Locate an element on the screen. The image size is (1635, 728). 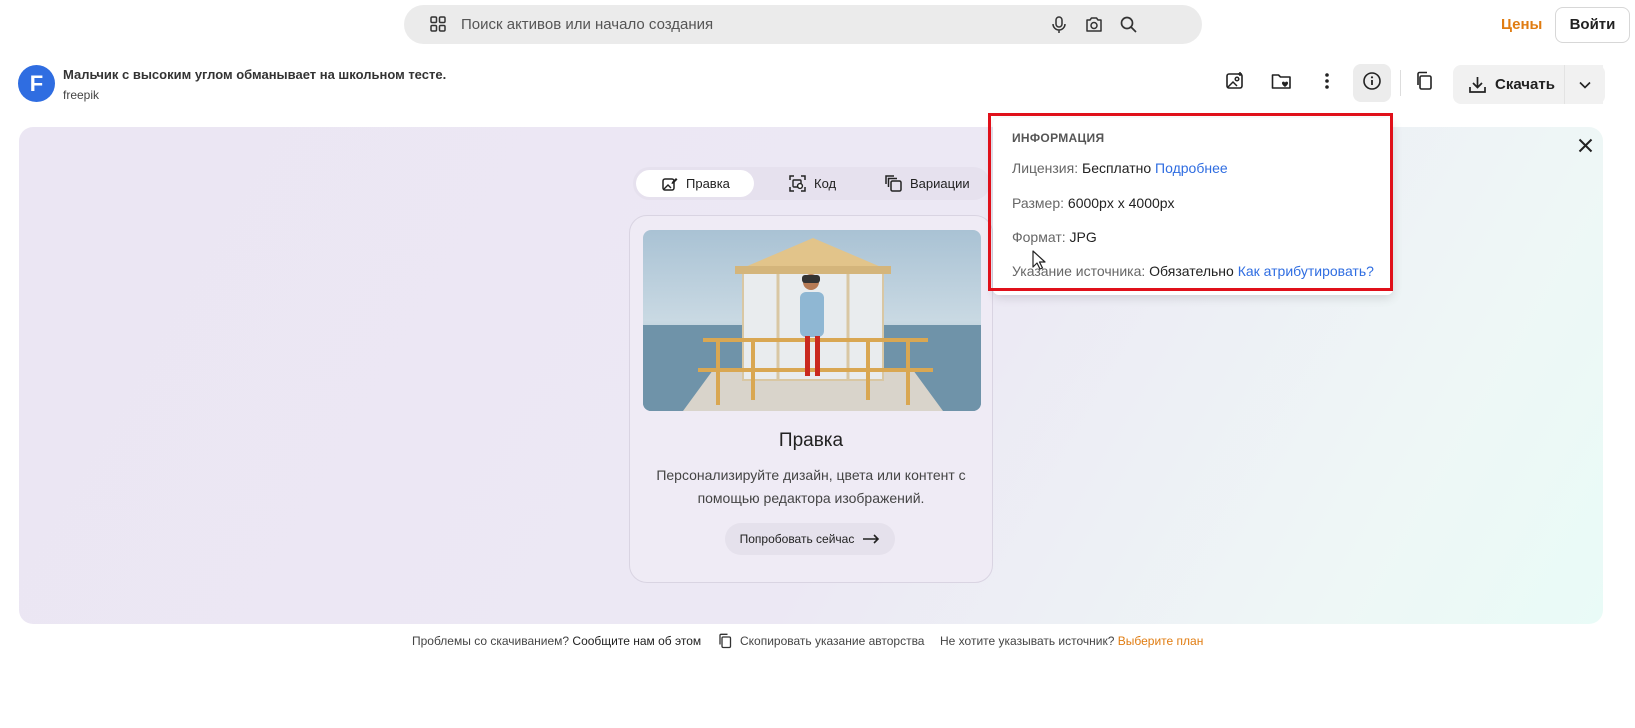
try-now-button: Попробовать сейчас is located at coordinates (810, 539).